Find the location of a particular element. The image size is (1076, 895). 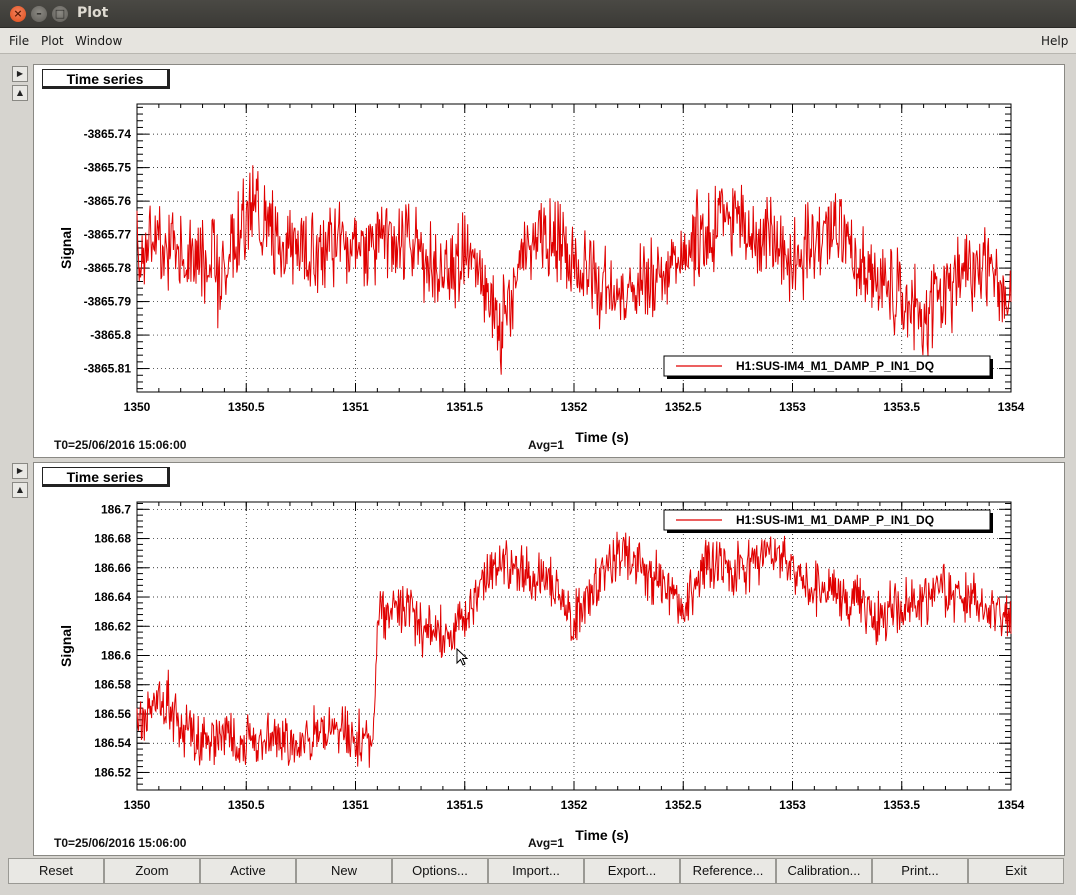

y-tick-label: 186.58 is located at coordinates (112, 685).